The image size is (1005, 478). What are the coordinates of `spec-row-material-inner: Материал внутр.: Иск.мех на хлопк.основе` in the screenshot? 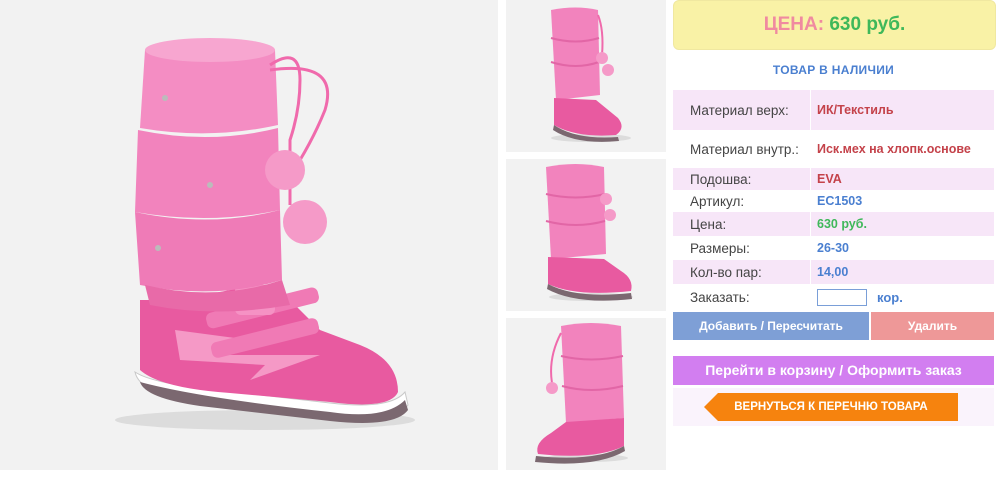 It's located at (833, 149).